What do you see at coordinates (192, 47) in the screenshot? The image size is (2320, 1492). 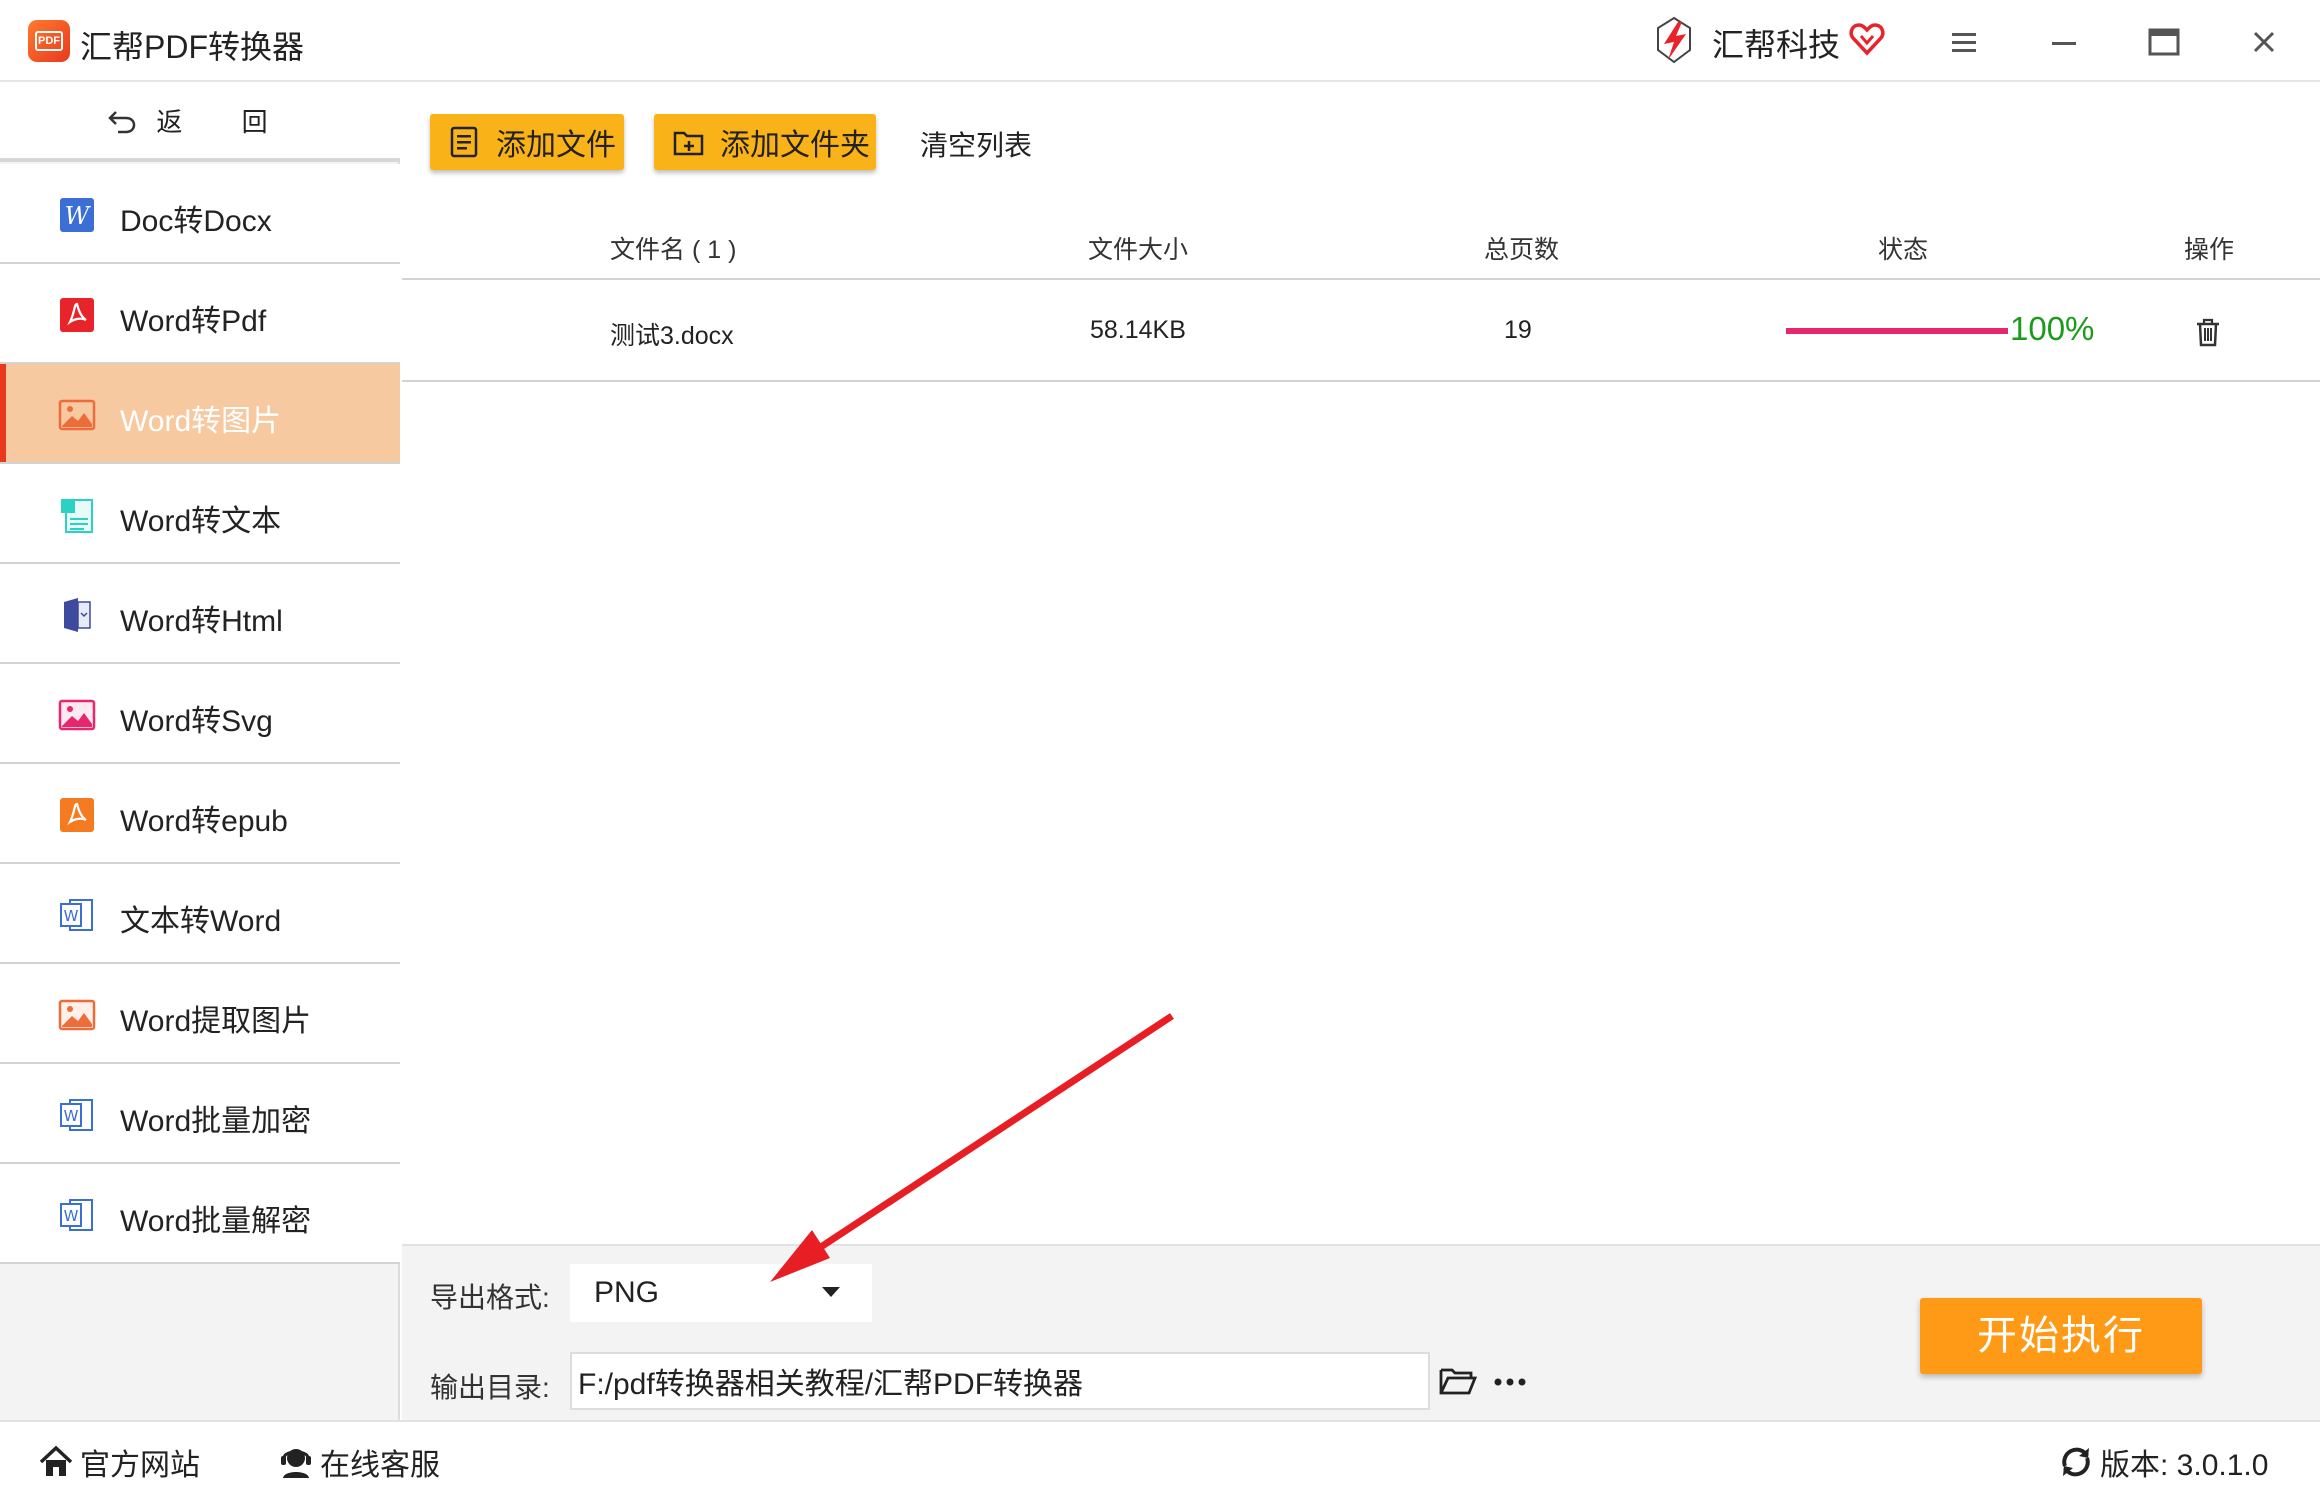 I see `app-title: 汇帮PDF转换器` at bounding box center [192, 47].